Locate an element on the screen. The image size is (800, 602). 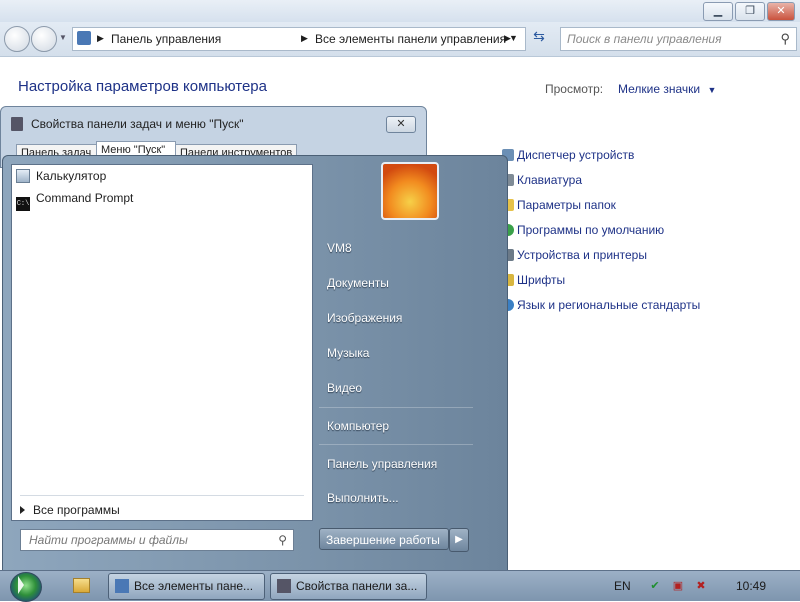
command-prompt-icon: C:\ is located at coordinates (23, 204).